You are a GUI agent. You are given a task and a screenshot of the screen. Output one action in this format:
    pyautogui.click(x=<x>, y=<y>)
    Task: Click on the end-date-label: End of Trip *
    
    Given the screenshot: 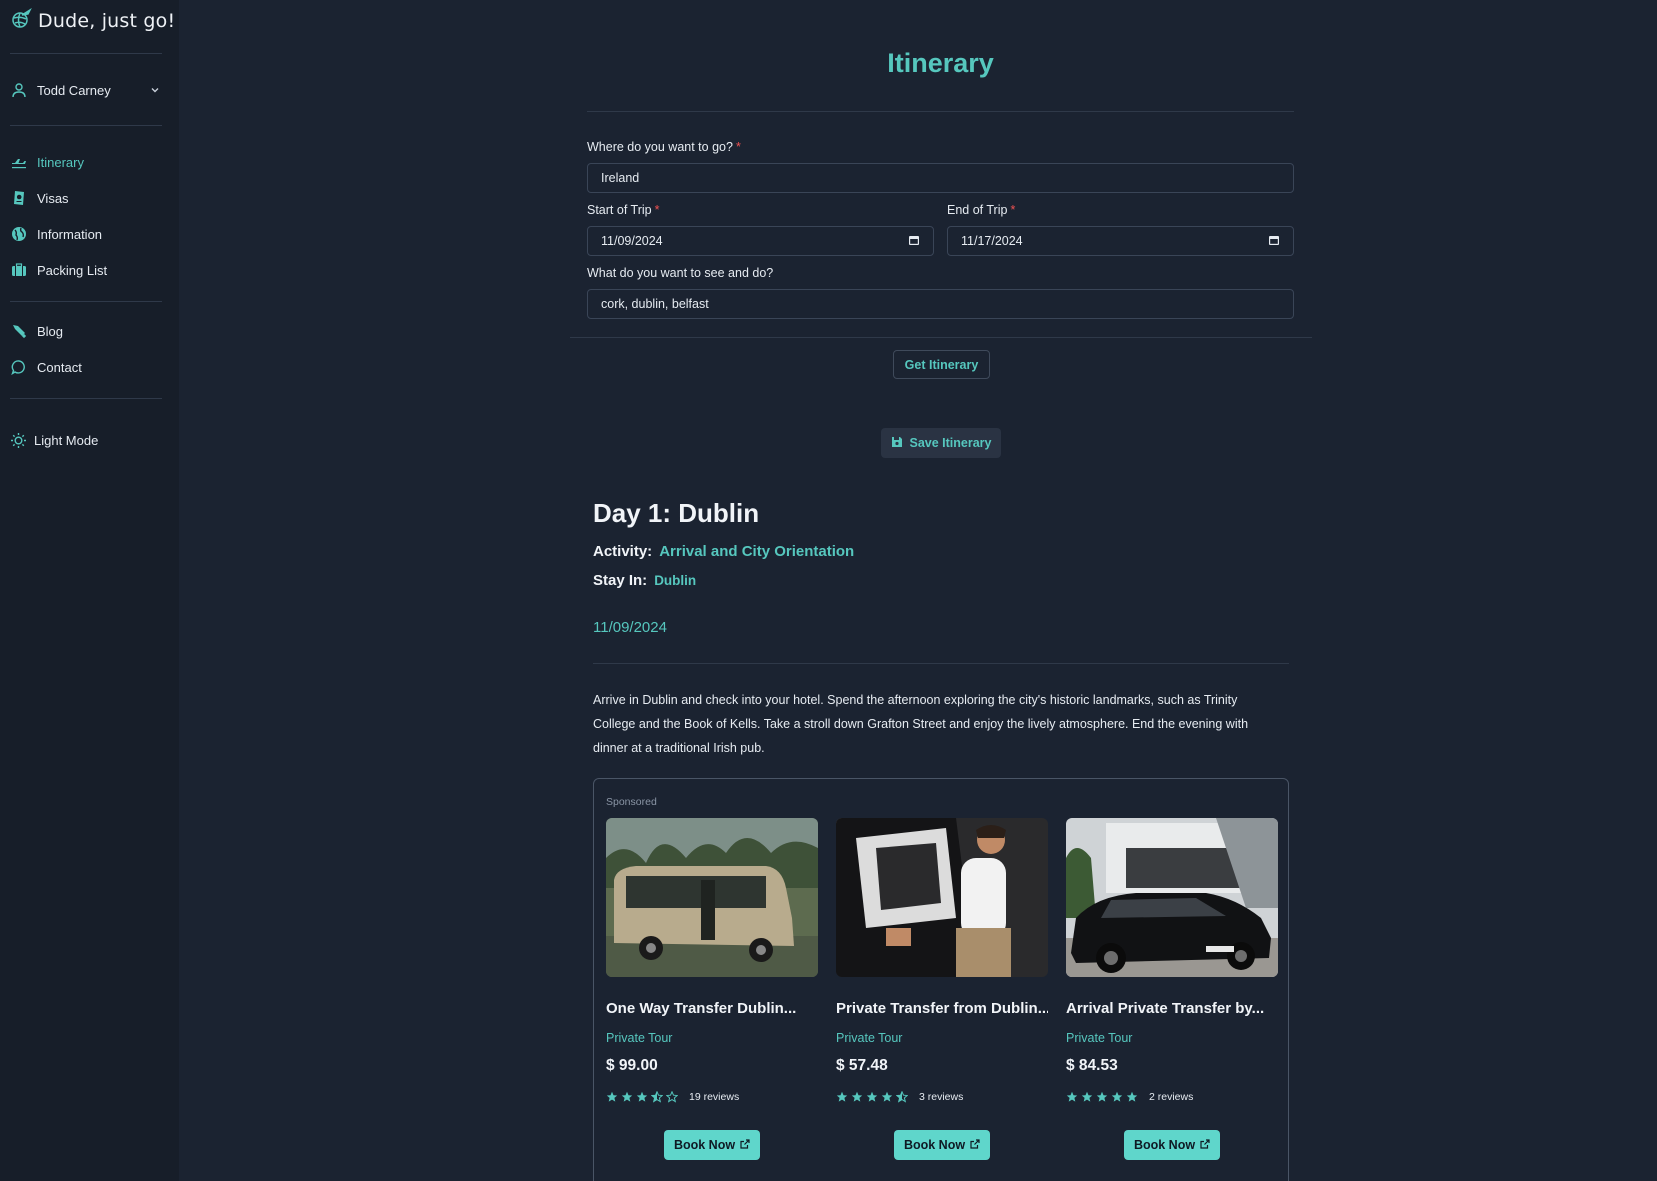 What is the action you would take?
    pyautogui.click(x=981, y=210)
    